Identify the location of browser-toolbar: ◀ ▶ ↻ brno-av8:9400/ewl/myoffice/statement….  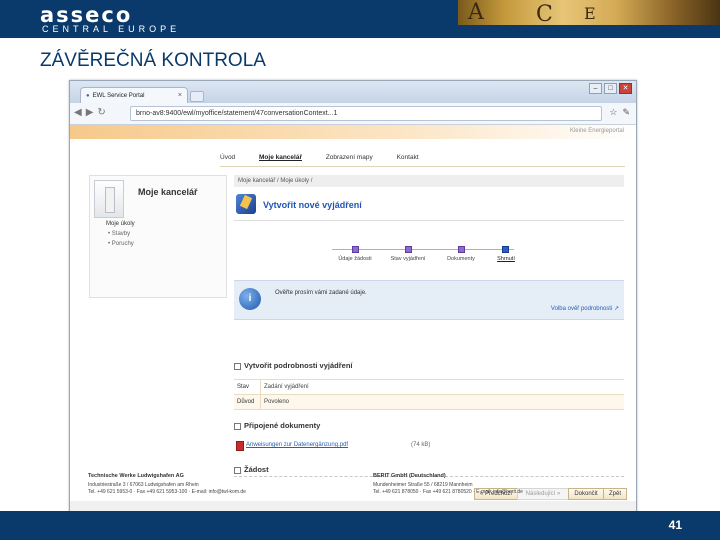
(353, 114).